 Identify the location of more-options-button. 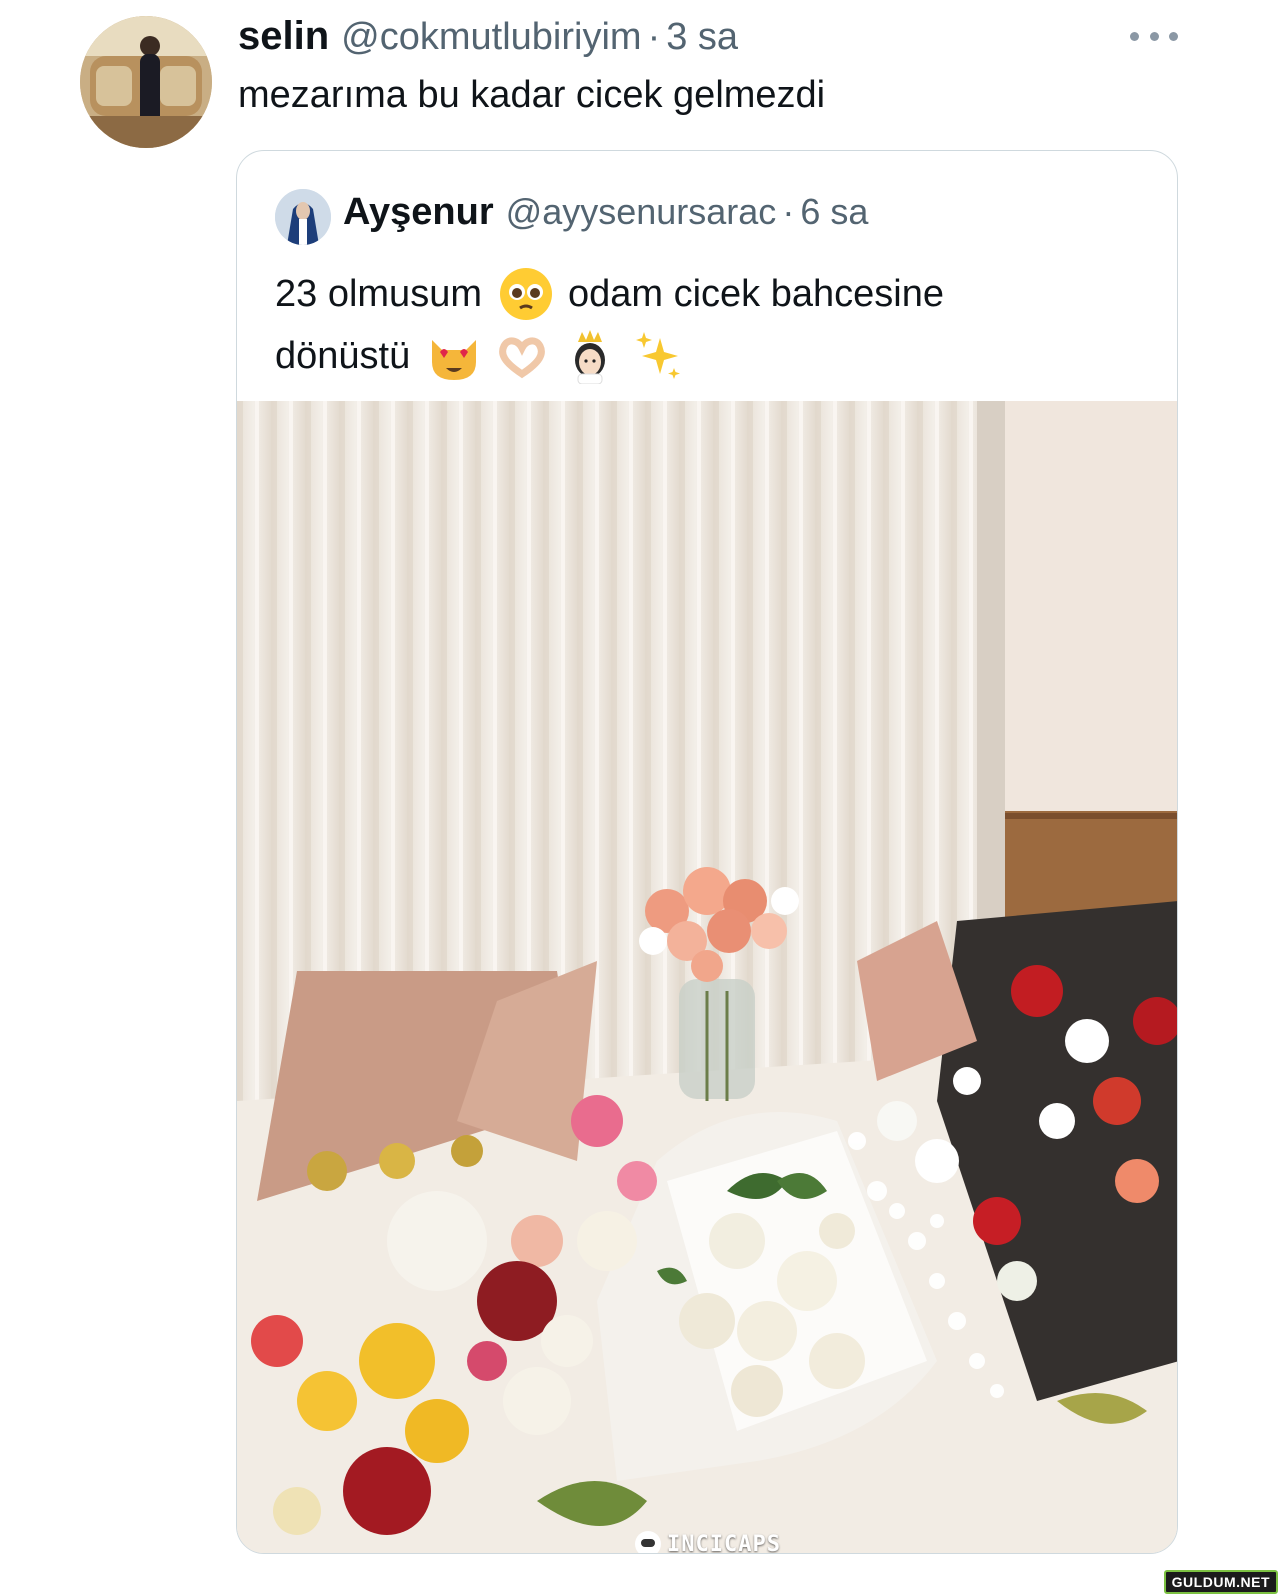
(1154, 36).